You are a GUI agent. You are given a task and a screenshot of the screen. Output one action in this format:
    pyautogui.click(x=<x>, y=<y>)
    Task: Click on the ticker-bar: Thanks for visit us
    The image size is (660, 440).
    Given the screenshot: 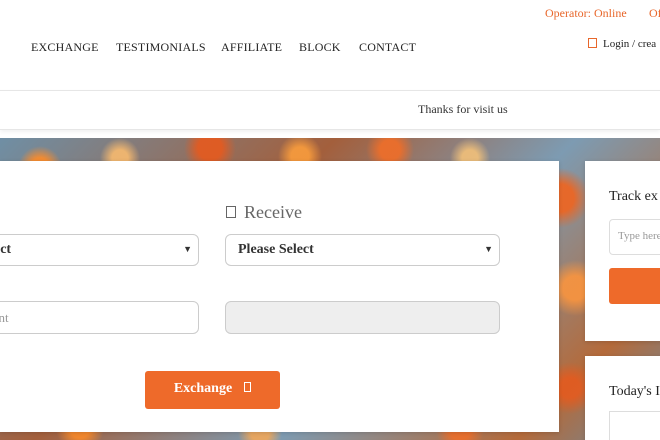 What is the action you would take?
    pyautogui.click(x=330, y=110)
    